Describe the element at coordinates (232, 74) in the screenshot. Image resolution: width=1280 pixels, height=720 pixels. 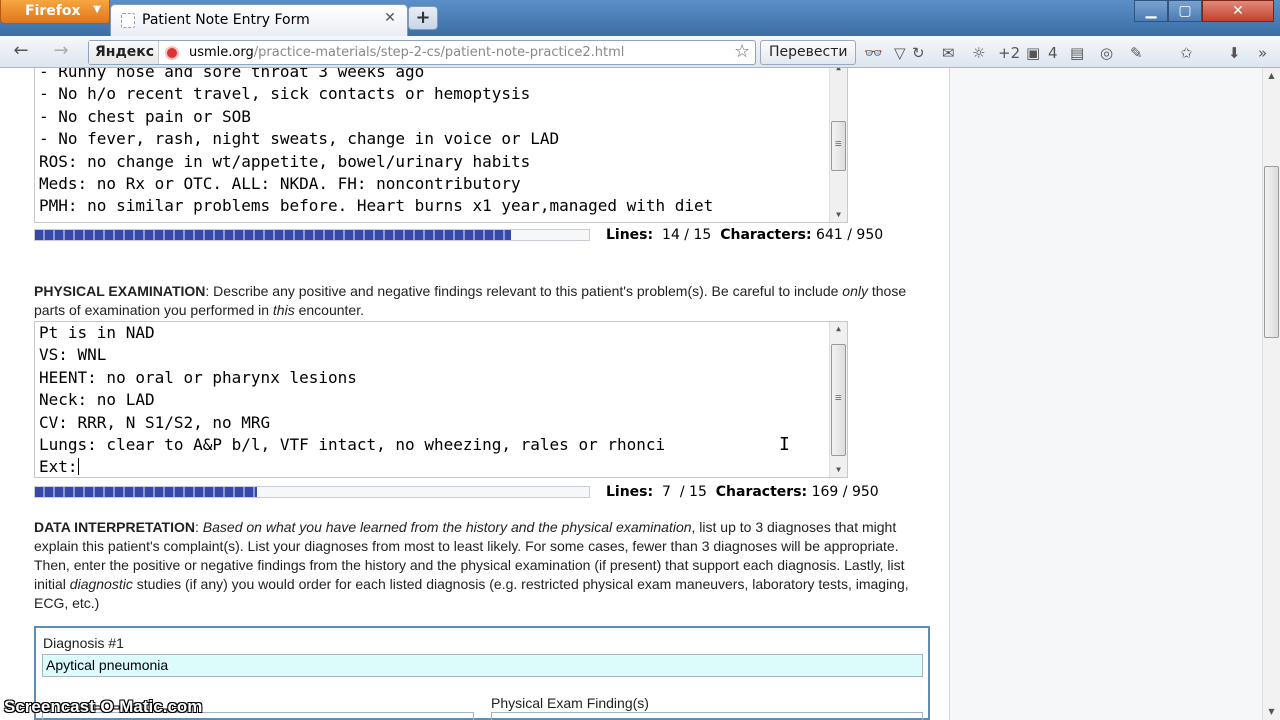
I see `history-line: - Runny nose and sore throat 3 weeks ago` at that location.